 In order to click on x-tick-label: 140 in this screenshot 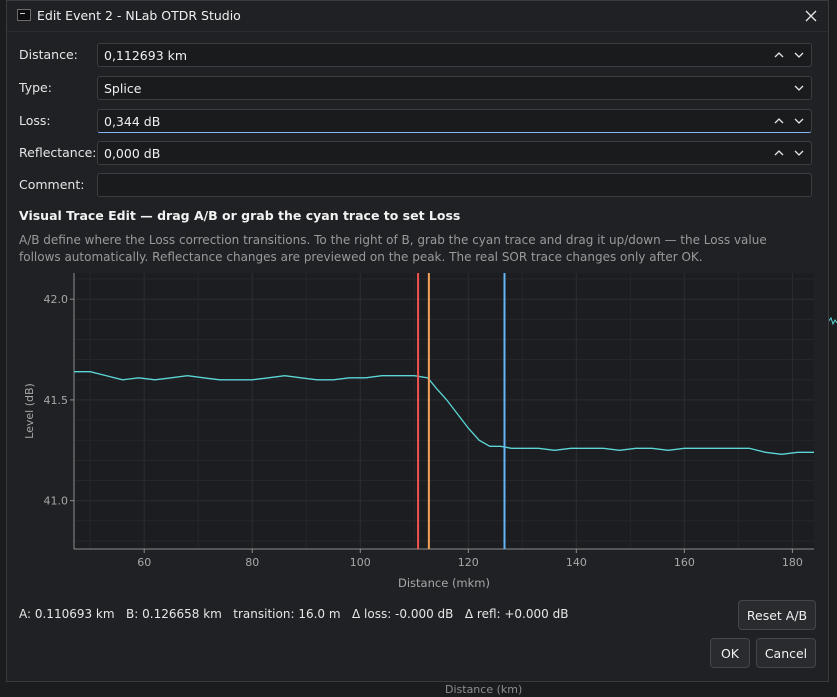, I will do `click(576, 562)`.